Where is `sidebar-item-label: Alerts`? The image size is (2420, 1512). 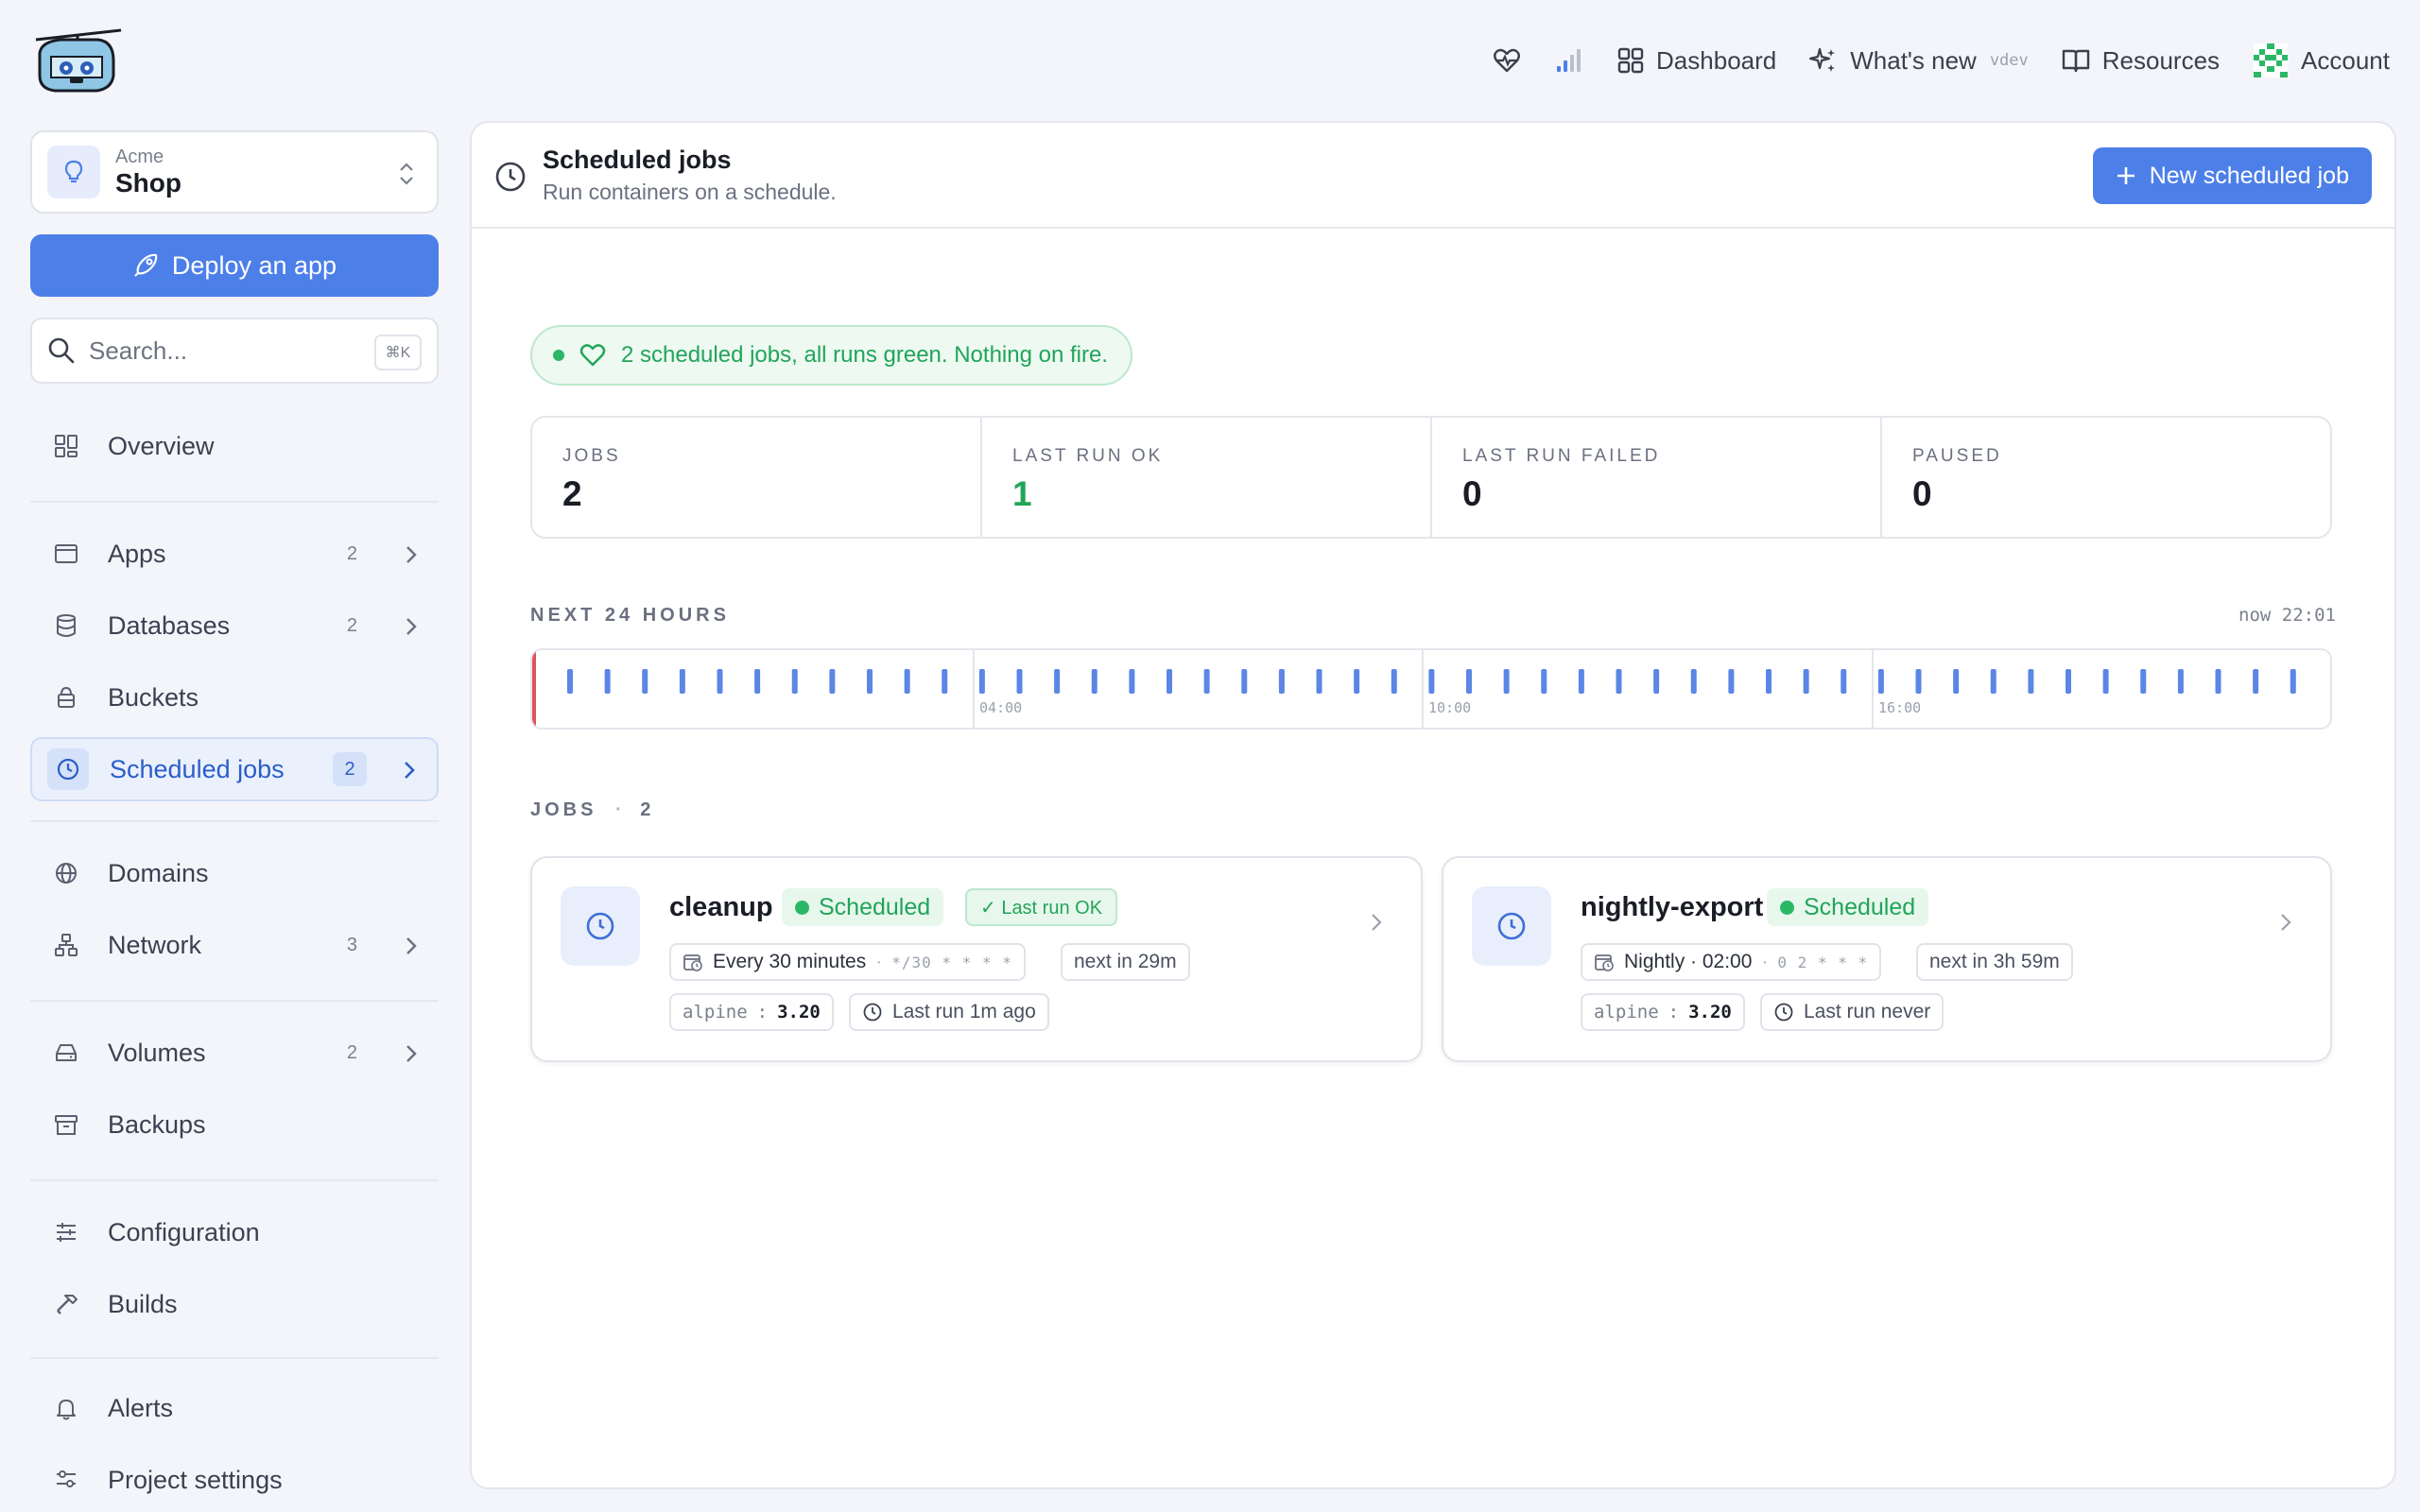 sidebar-item-label: Alerts is located at coordinates (141, 1407).